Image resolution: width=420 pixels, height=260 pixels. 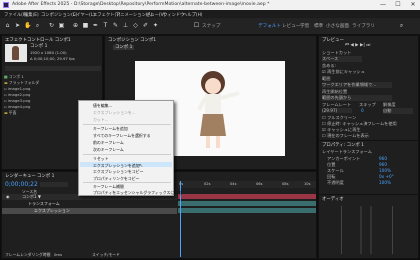 What do you see at coordinates (213, 86) in the screenshot?
I see `face-shape` at bounding box center [213, 86].